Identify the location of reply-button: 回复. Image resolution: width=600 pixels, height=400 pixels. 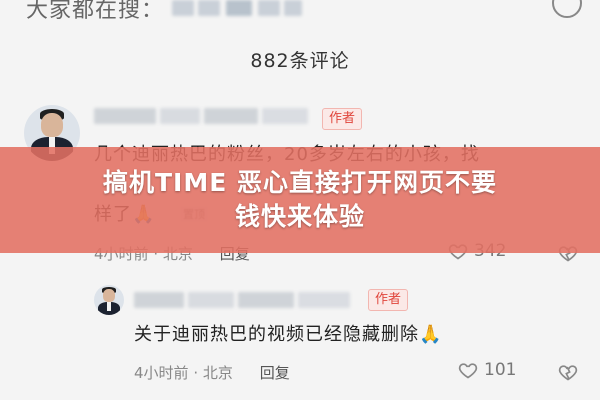
(275, 372).